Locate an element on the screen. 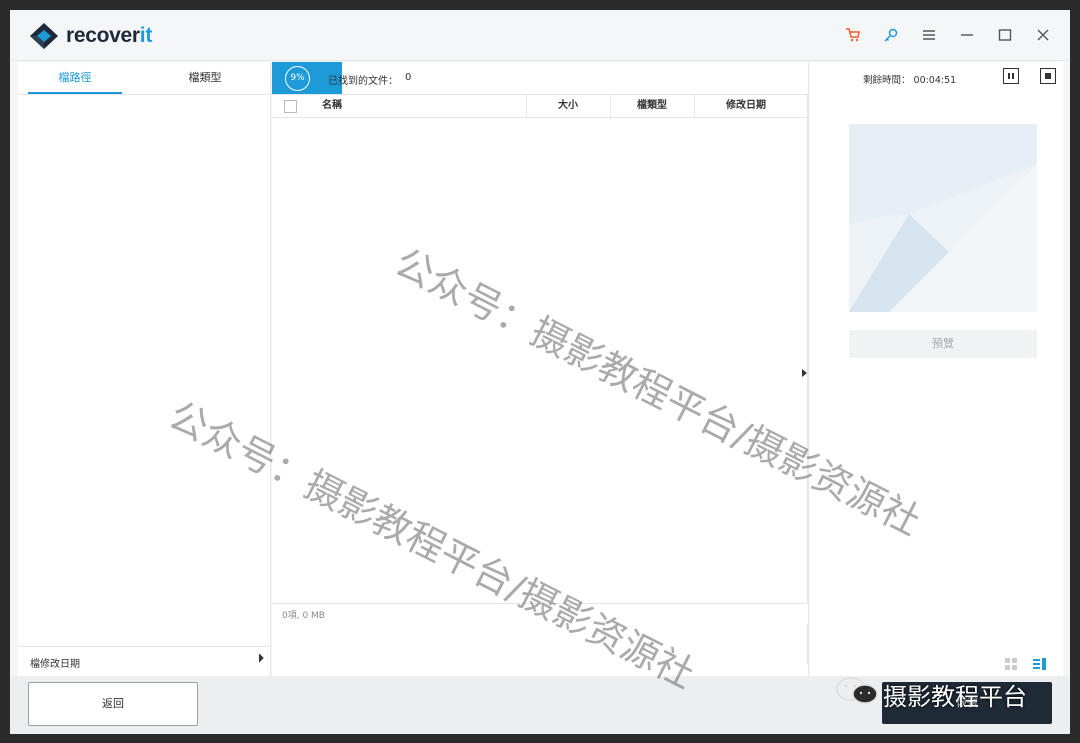 The image size is (1080, 743). titlebar: recoverit is located at coordinates (540, 35).